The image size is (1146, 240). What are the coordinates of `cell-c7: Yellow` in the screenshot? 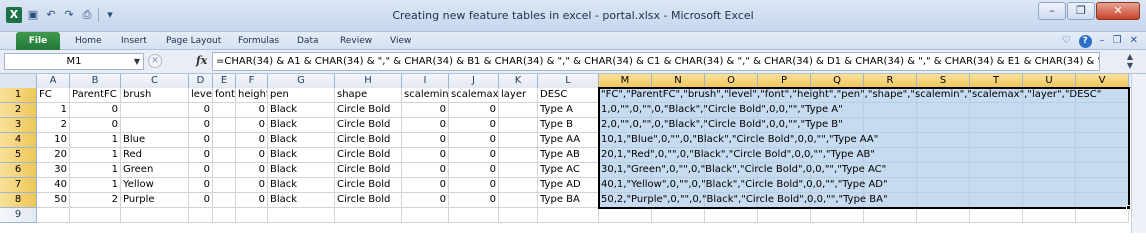 It's located at (155, 185).